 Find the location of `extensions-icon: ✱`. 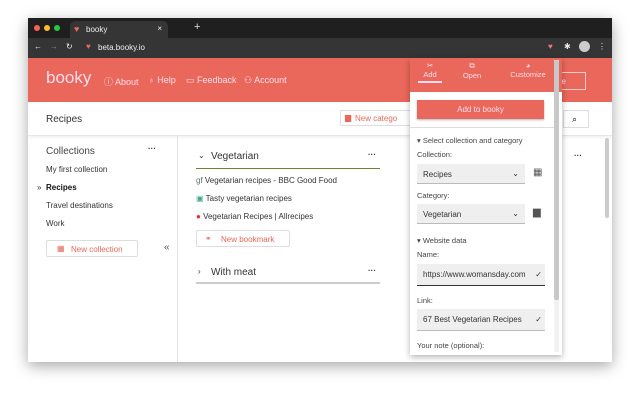

extensions-icon: ✱ is located at coordinates (567, 46).